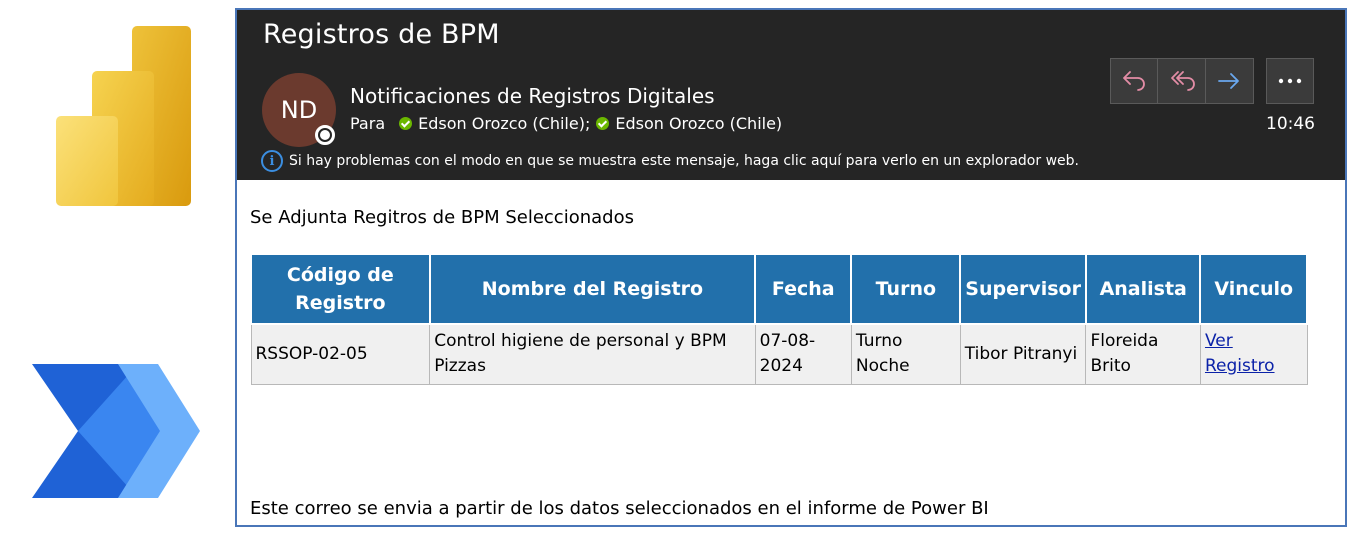 The height and width of the screenshot is (535, 1348). Describe the element at coordinates (592, 354) in the screenshot. I see `cell-nombre: Control higiene de personal y BPM Pizzas` at that location.